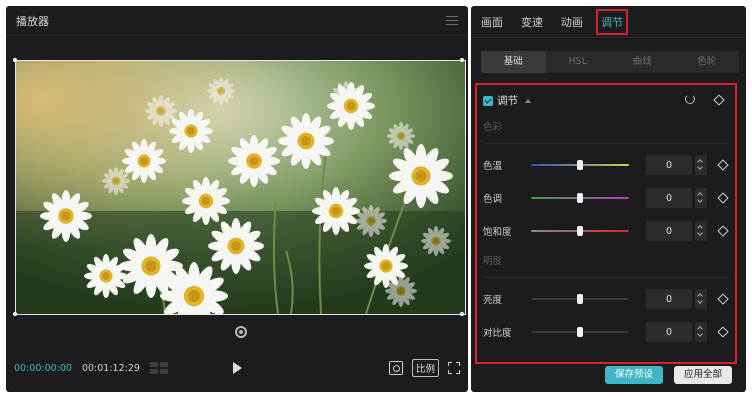  I want to click on row-label: 色调, so click(493, 199).